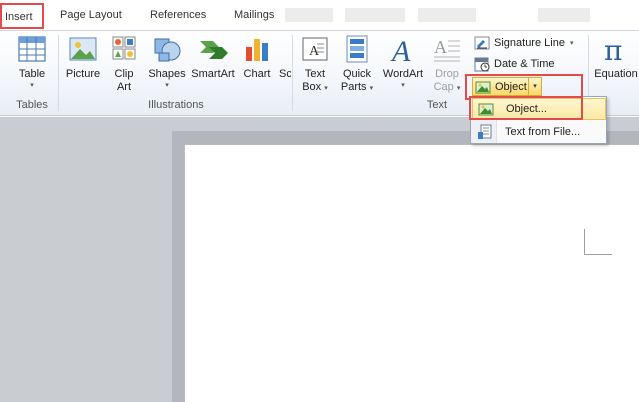  Describe the element at coordinates (176, 105) in the screenshot. I see `group-label-illustrations: Illustrations` at that location.